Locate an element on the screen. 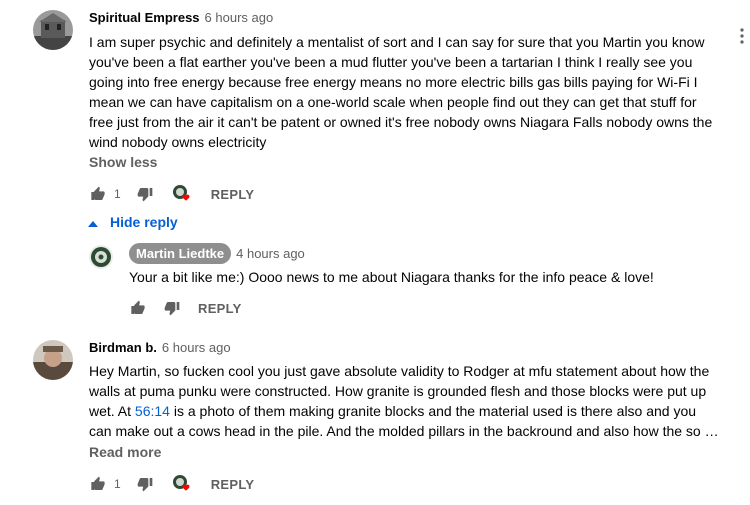  comment-header: Spiritual Empress 6 hours ago is located at coordinates (181, 17).